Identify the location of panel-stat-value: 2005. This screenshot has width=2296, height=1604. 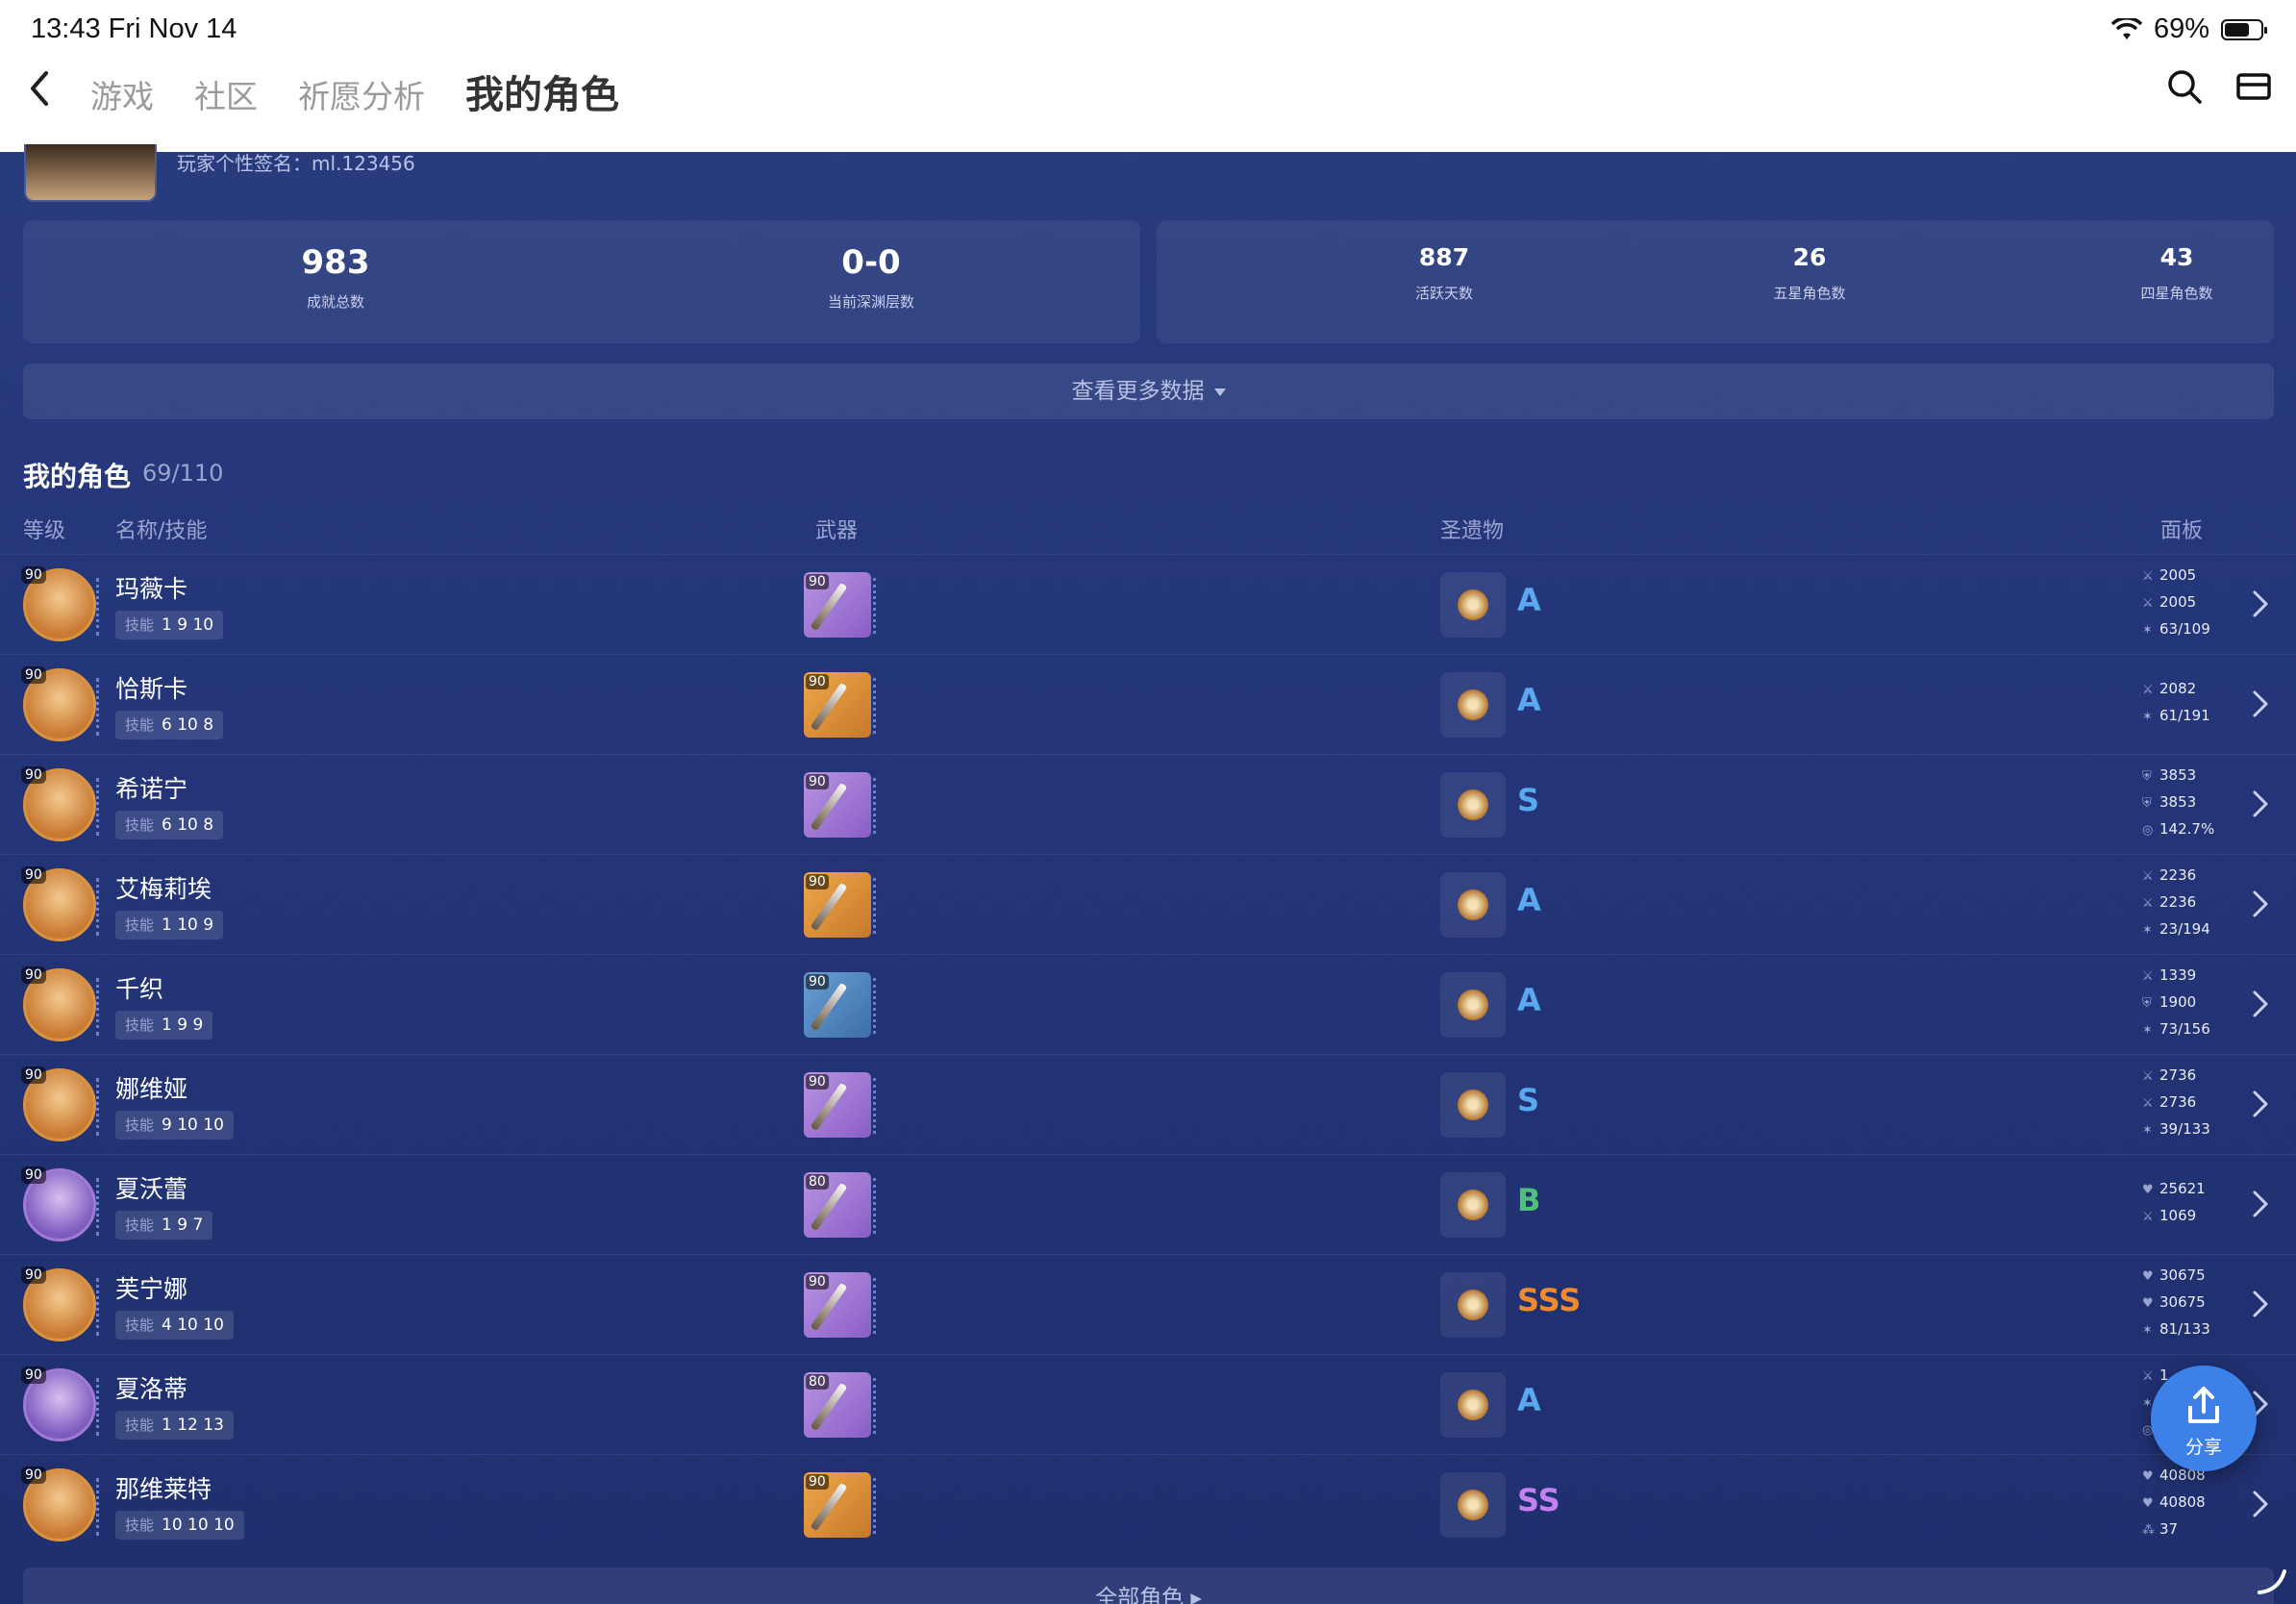
(2178, 602).